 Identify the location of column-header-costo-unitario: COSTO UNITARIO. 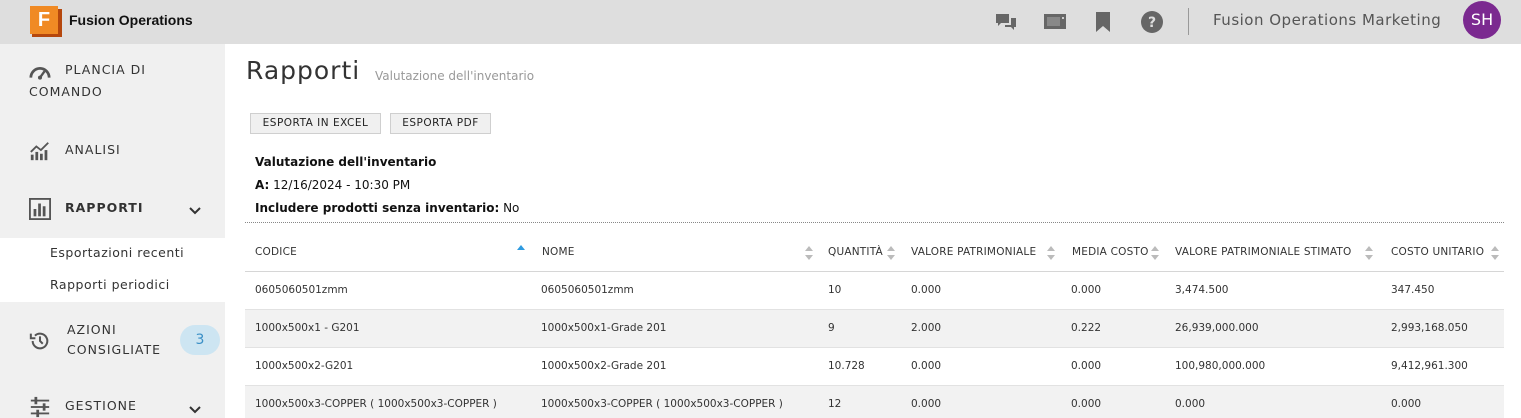
(1437, 252).